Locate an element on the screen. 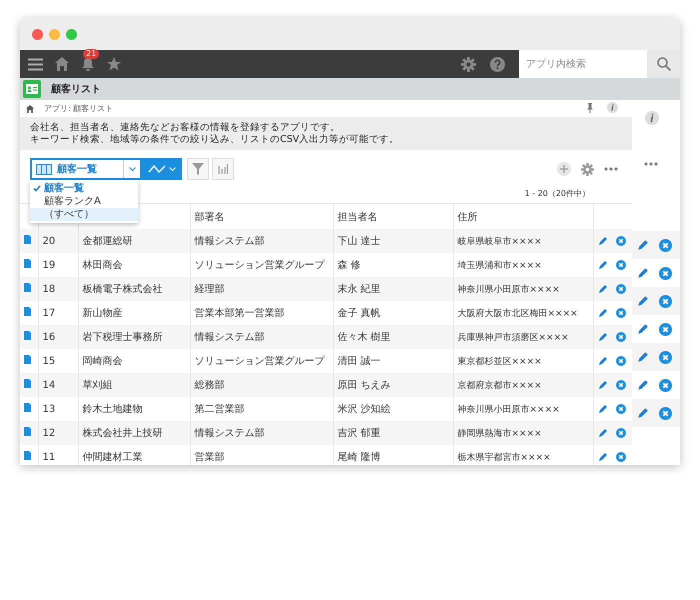 Image resolution: width=700 pixels, height=600 pixels. table-cell: 情報システム部 is located at coordinates (229, 337).